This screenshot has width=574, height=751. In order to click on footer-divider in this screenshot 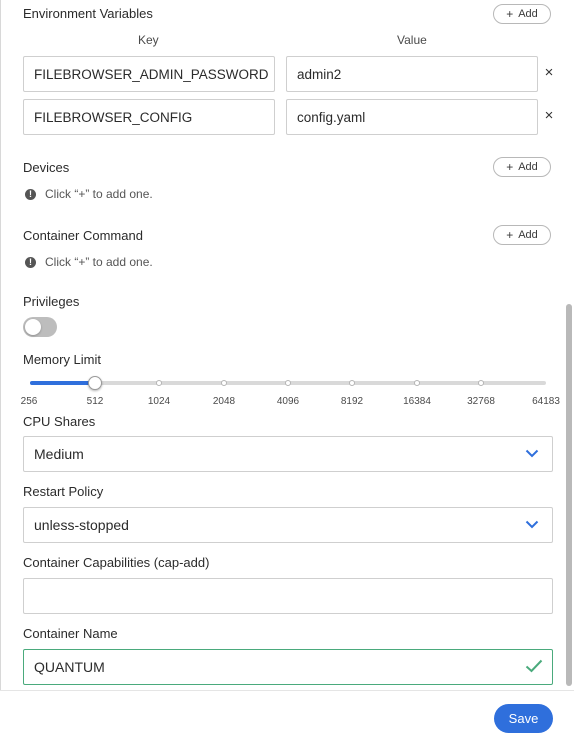, I will do `click(287, 690)`.